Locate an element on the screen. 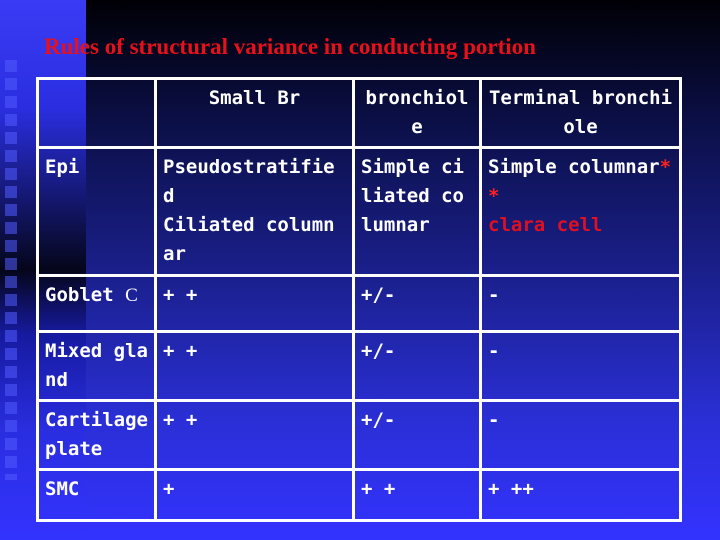 Image resolution: width=720 pixels, height=540 pixels. cell-terminal: + ++ is located at coordinates (580, 495).